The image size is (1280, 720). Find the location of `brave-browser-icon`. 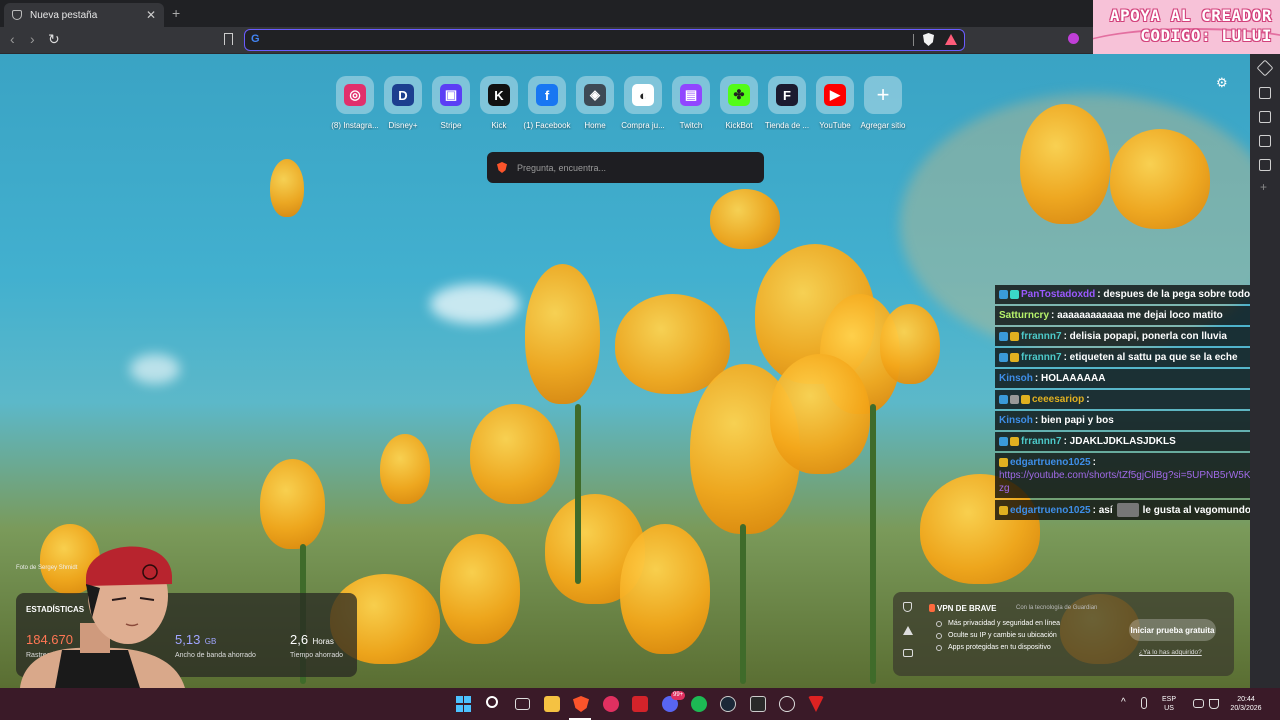

brave-browser-icon is located at coordinates (581, 704).